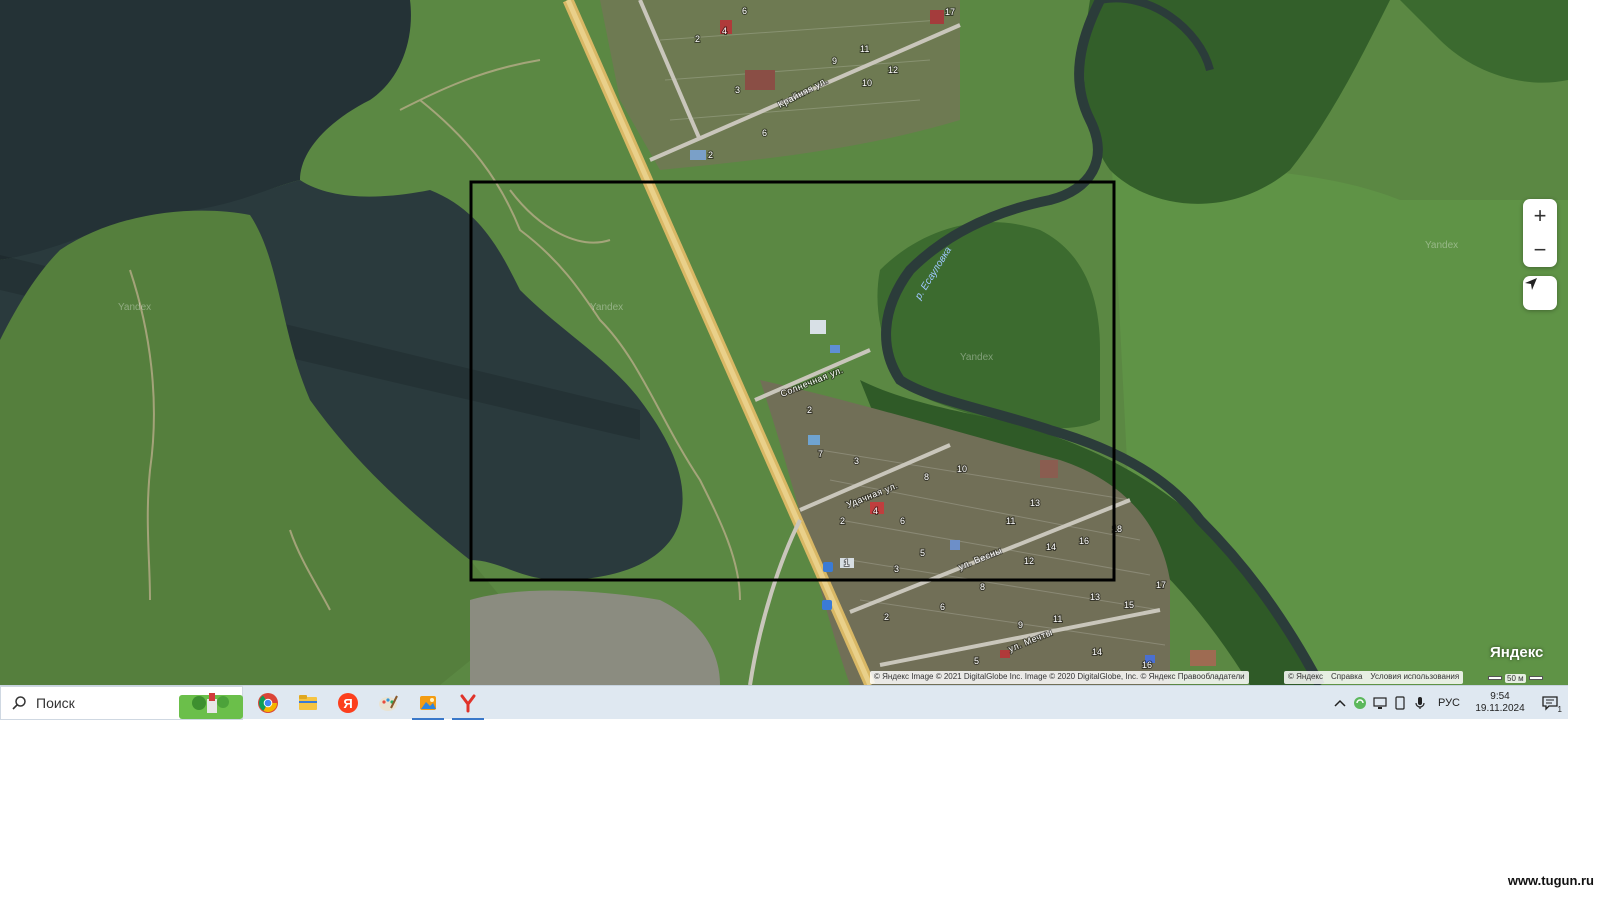  I want to click on terms-link: Условия использования, so click(1414, 677).